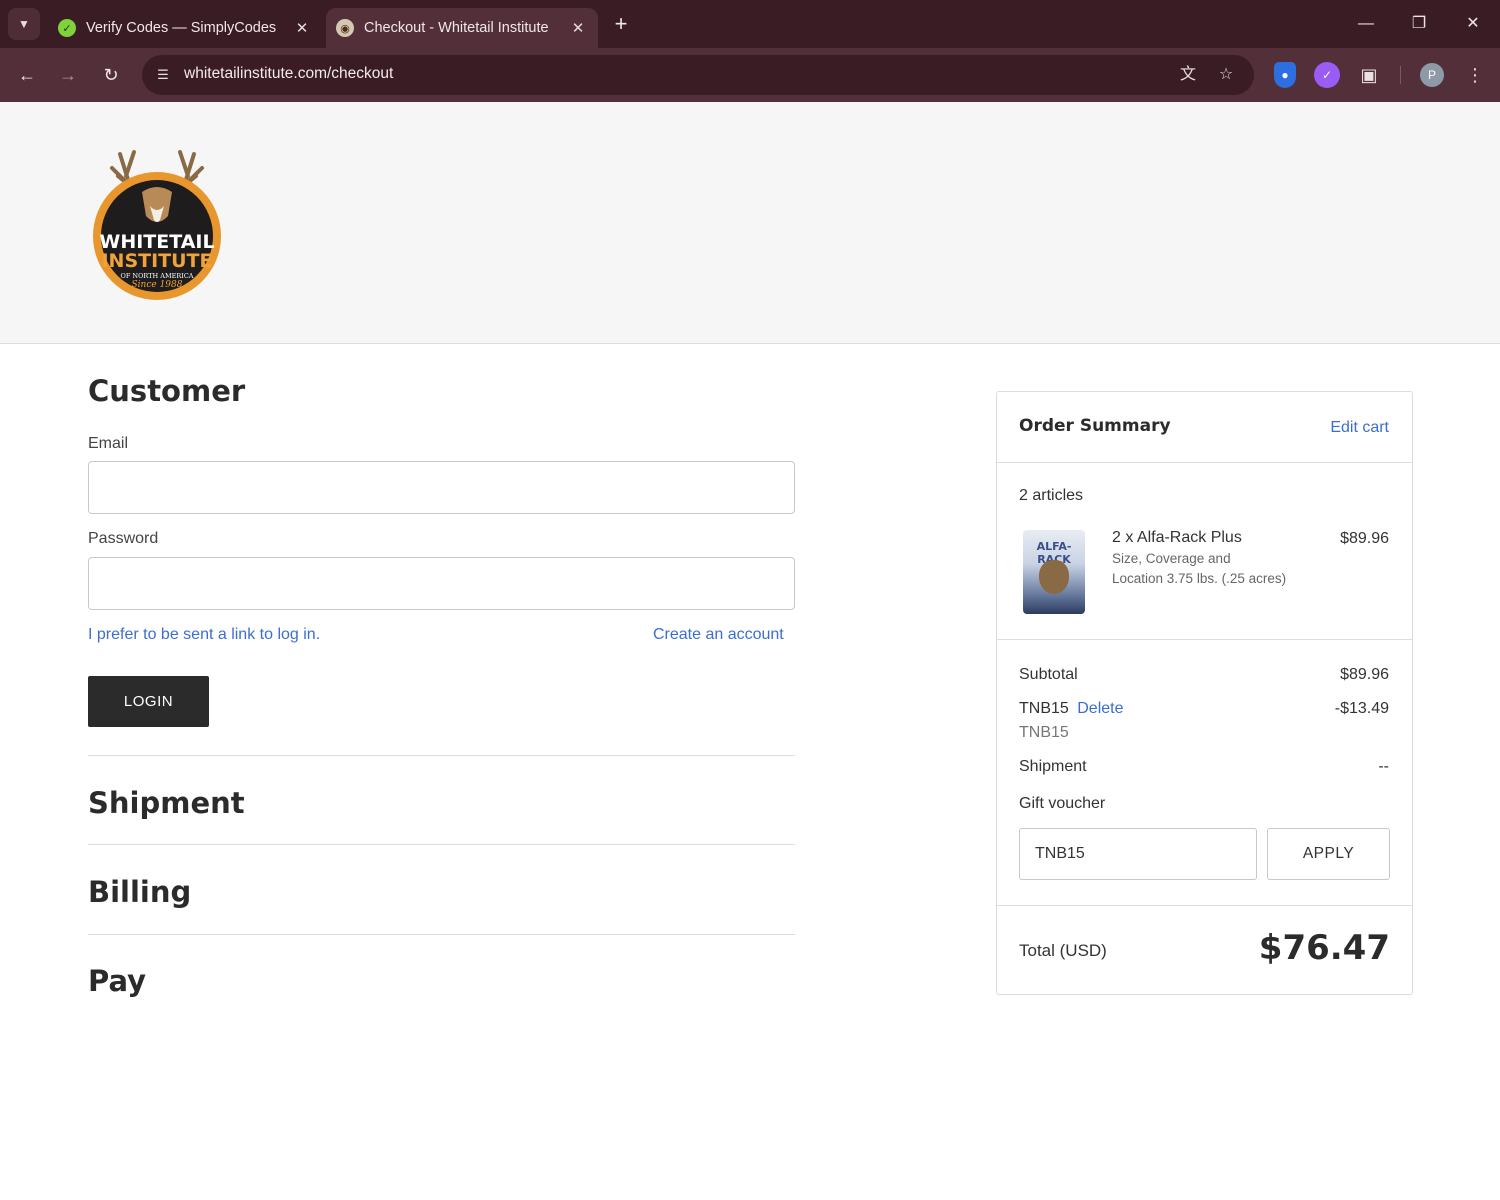  What do you see at coordinates (456, 28) in the screenshot?
I see `tab-title: Checkout - Whitetail Institute` at bounding box center [456, 28].